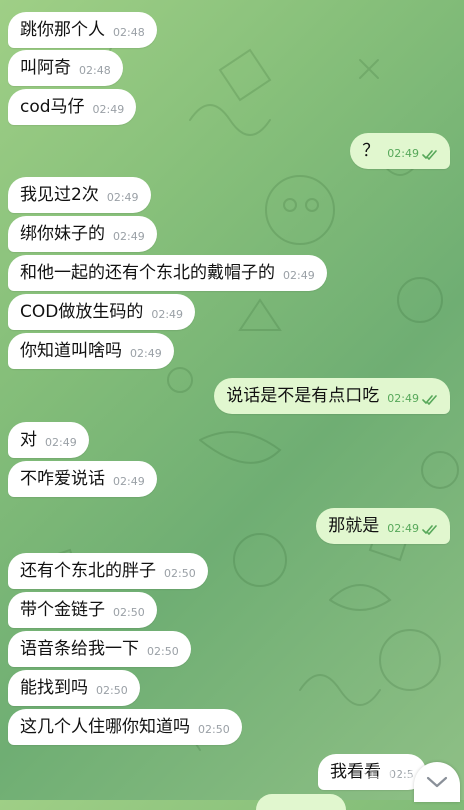 Image resolution: width=464 pixels, height=810 pixels. I want to click on incoming-message: cod马仔 02:49, so click(72, 107).